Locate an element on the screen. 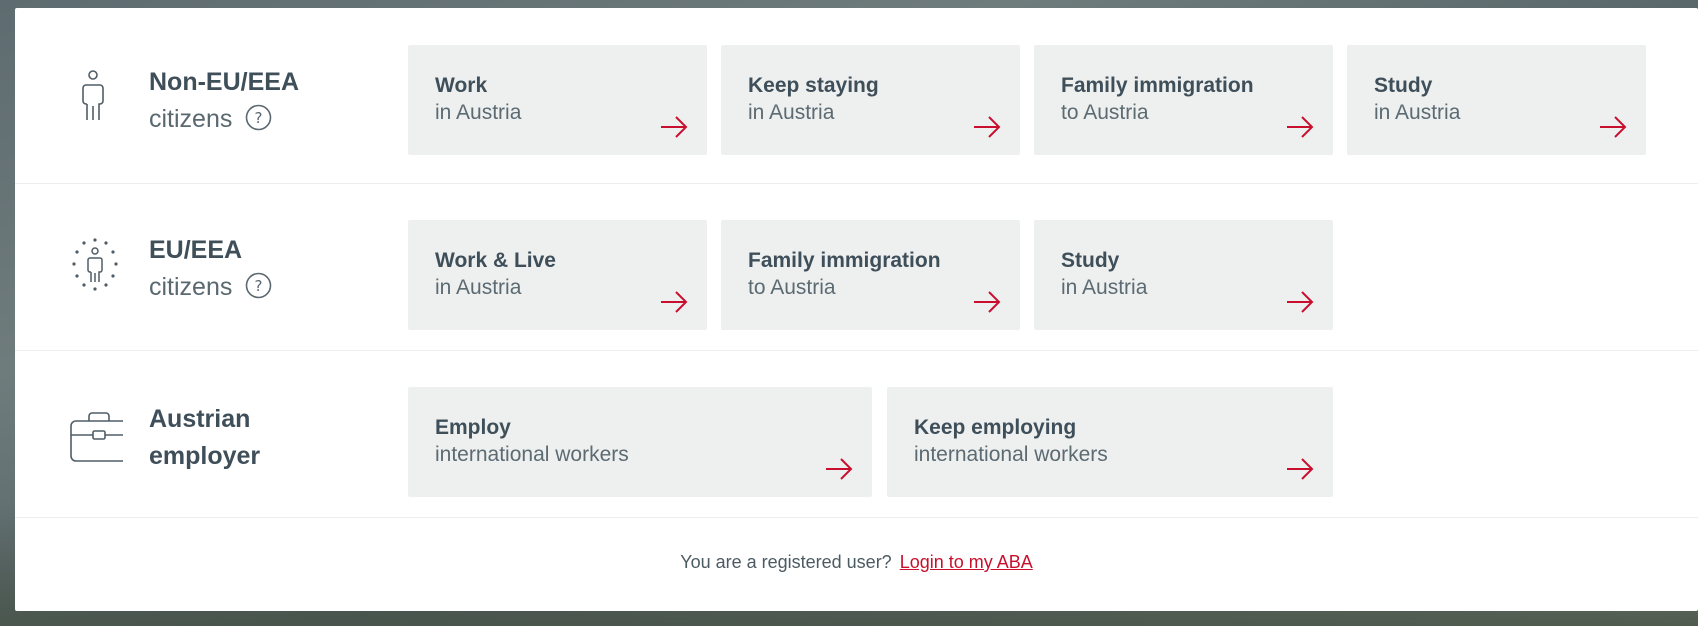  card-title: Keep staying is located at coordinates (813, 85).